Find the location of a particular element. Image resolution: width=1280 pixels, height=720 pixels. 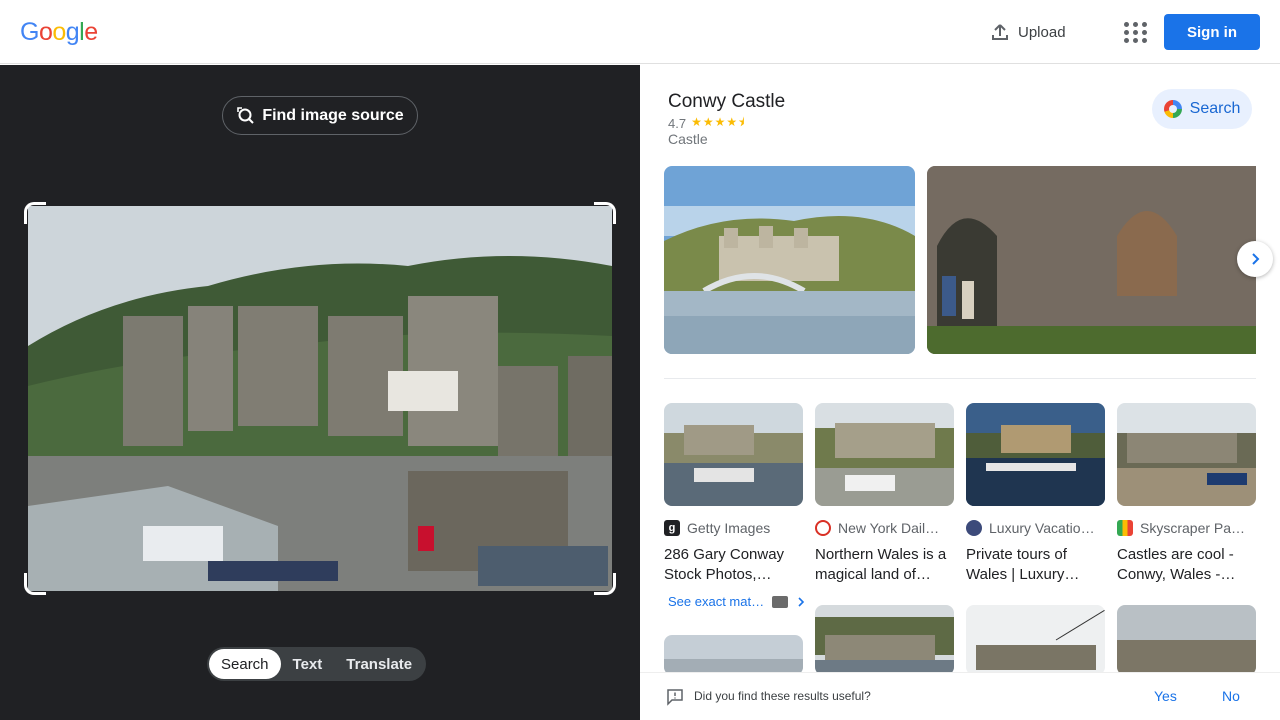

mode-tab-text: Text is located at coordinates (308, 664).